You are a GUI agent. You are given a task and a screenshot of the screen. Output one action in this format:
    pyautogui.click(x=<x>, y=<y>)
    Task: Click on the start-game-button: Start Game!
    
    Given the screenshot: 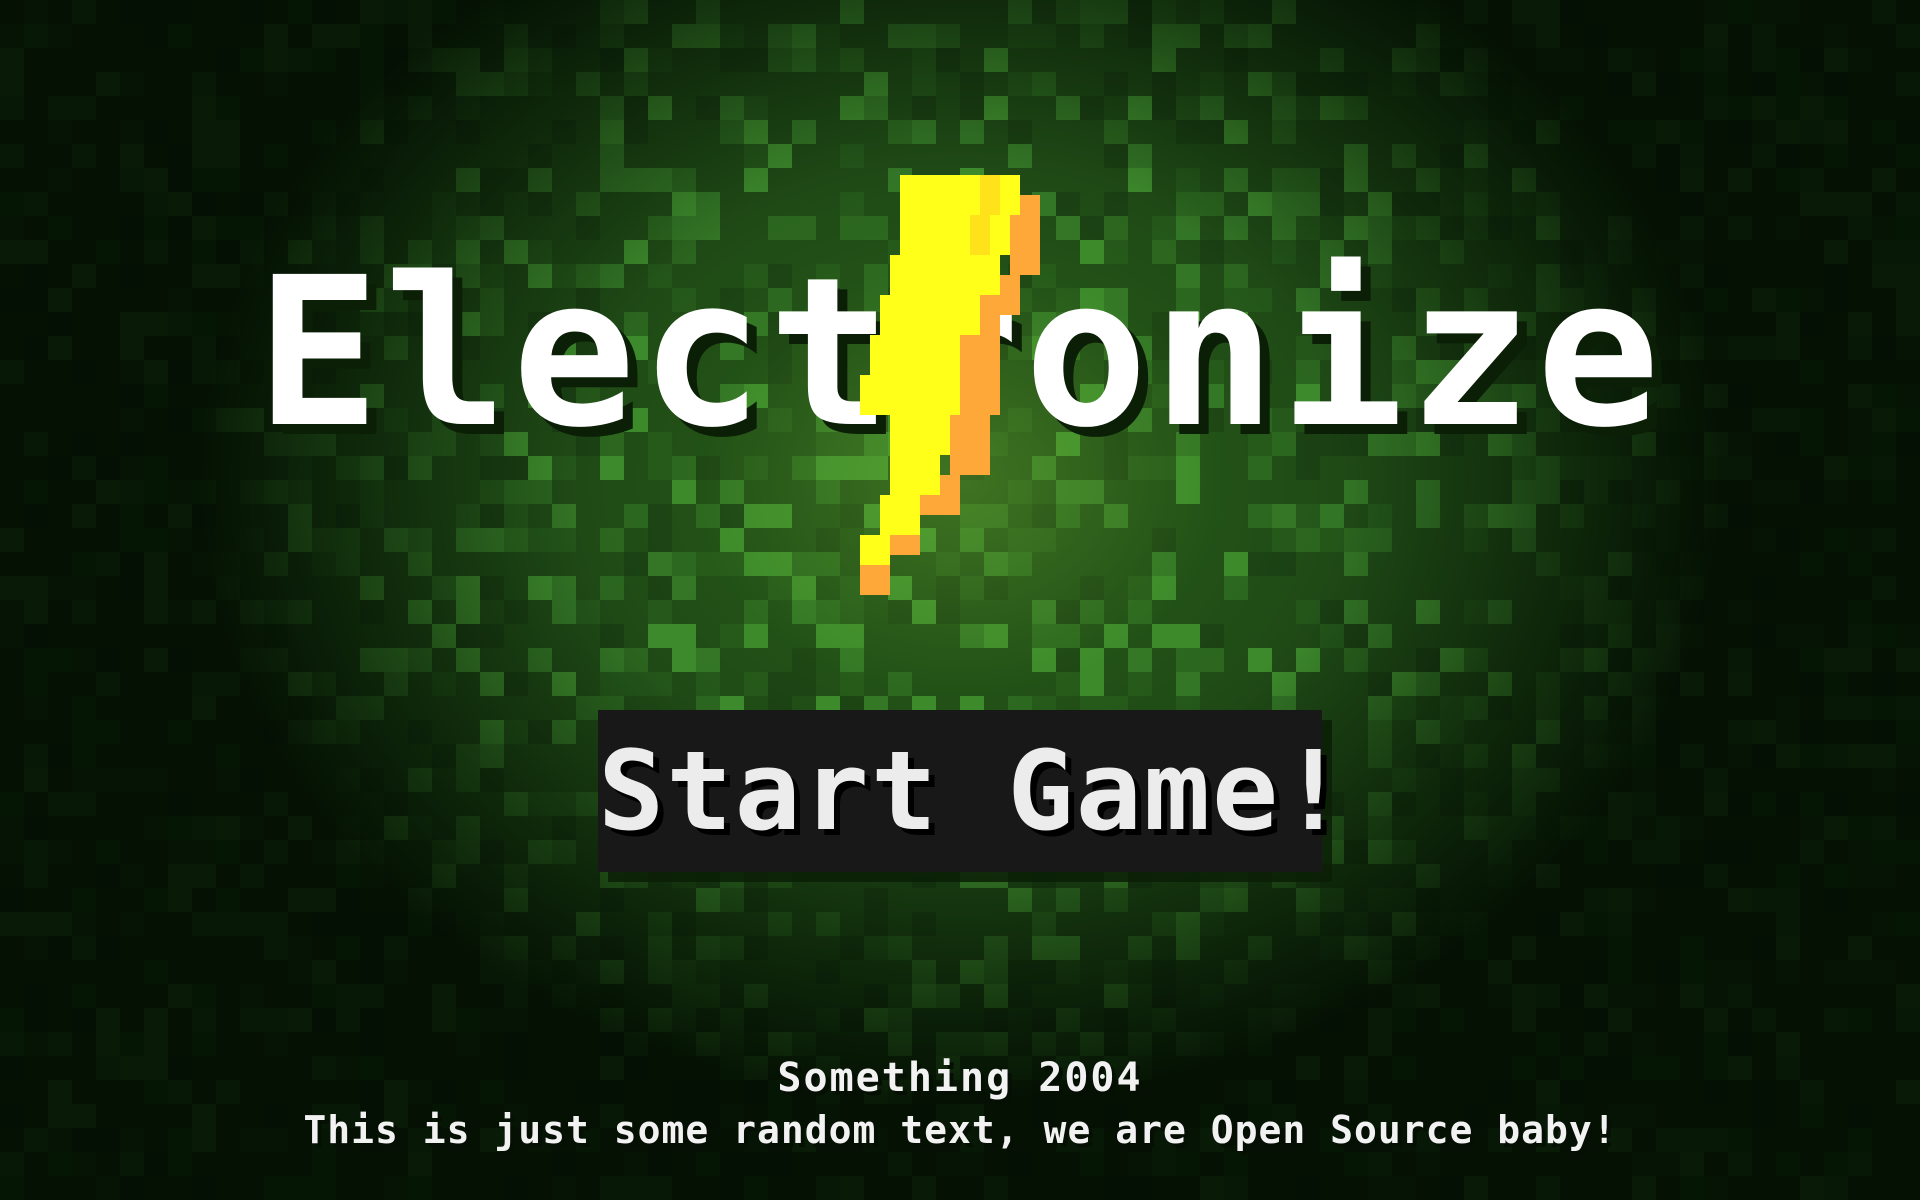 What is the action you would take?
    pyautogui.click(x=972, y=791)
    